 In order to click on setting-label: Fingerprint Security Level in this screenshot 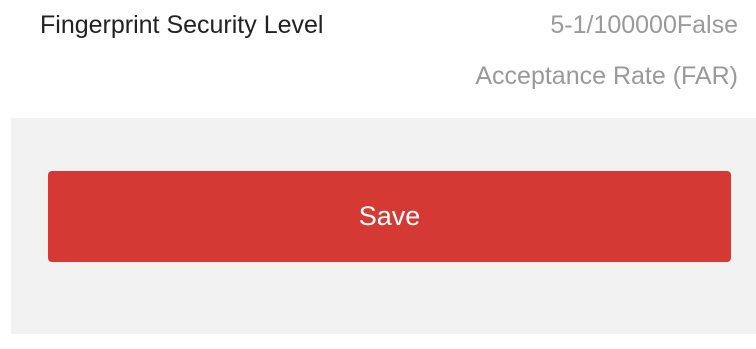, I will do `click(182, 25)`.